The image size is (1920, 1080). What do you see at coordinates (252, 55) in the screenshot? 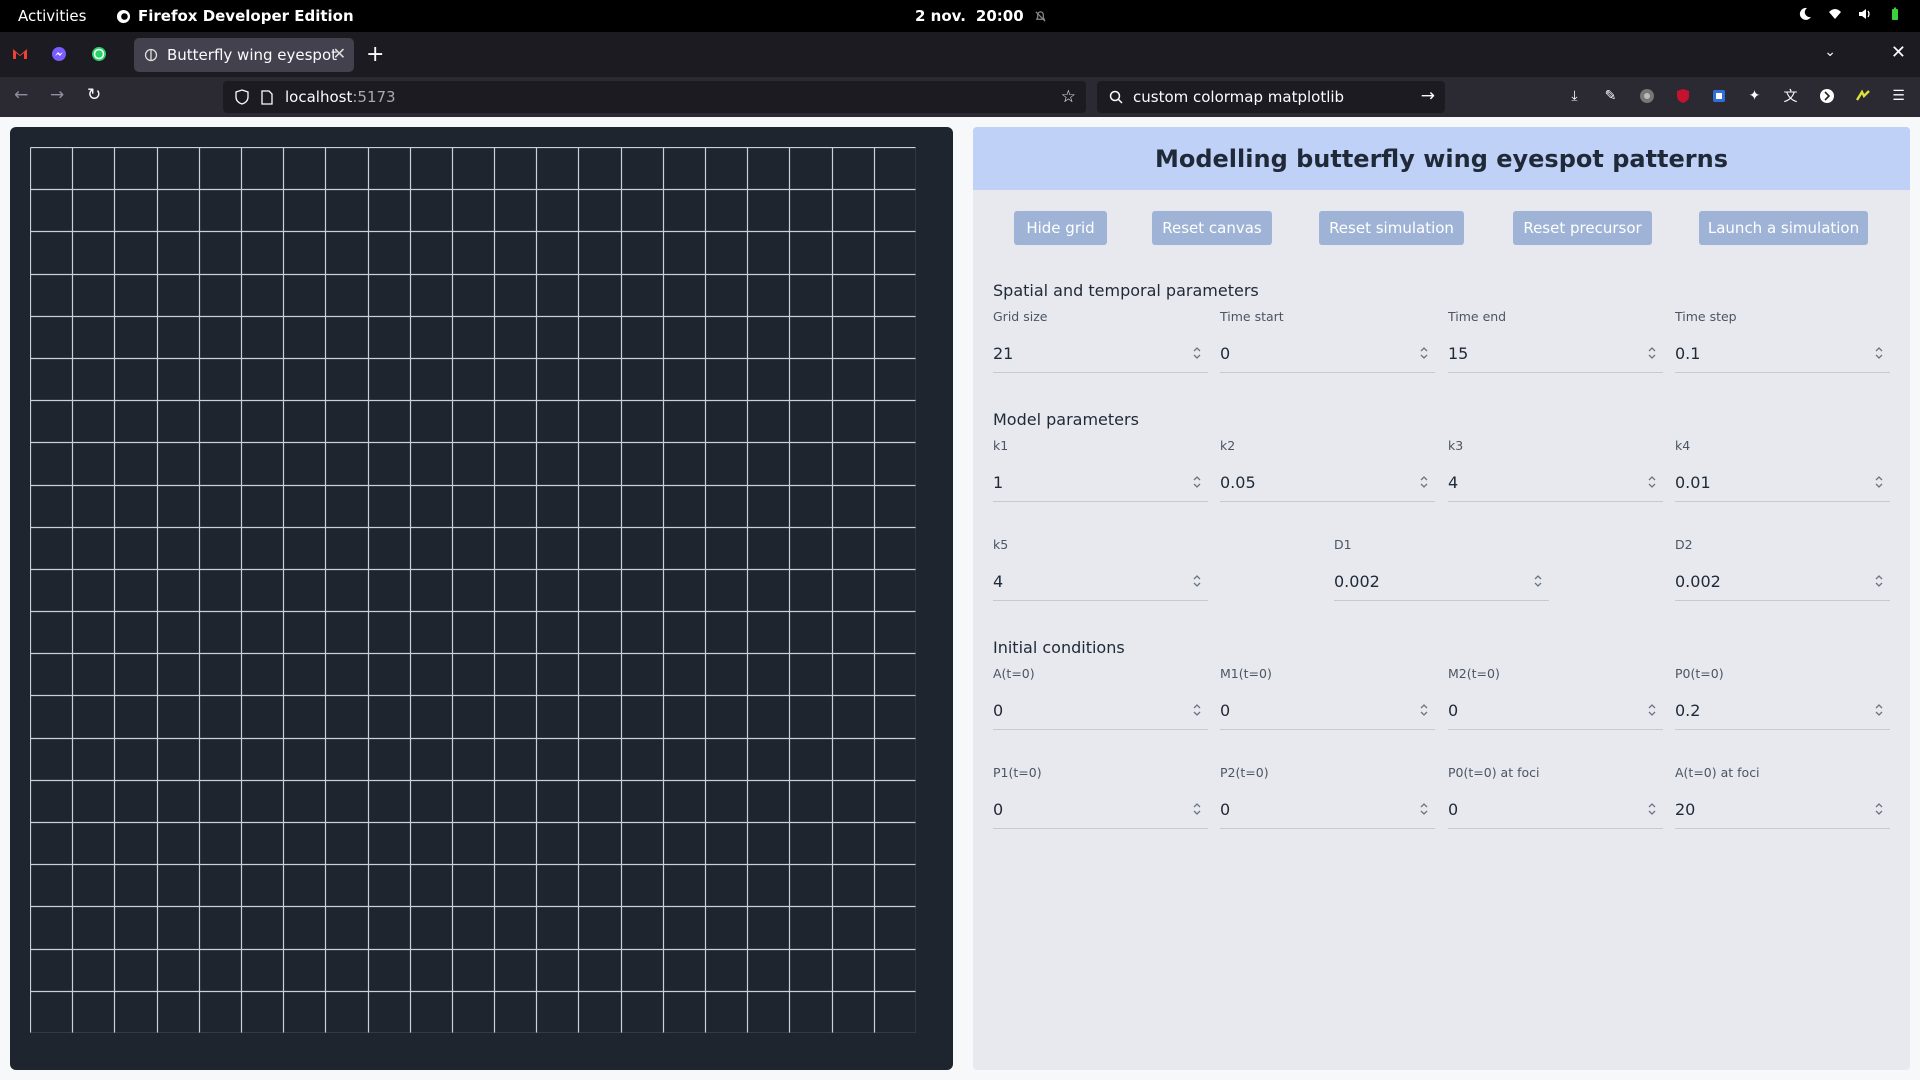
I see `tab-title: Butterfly wing eyespot` at bounding box center [252, 55].